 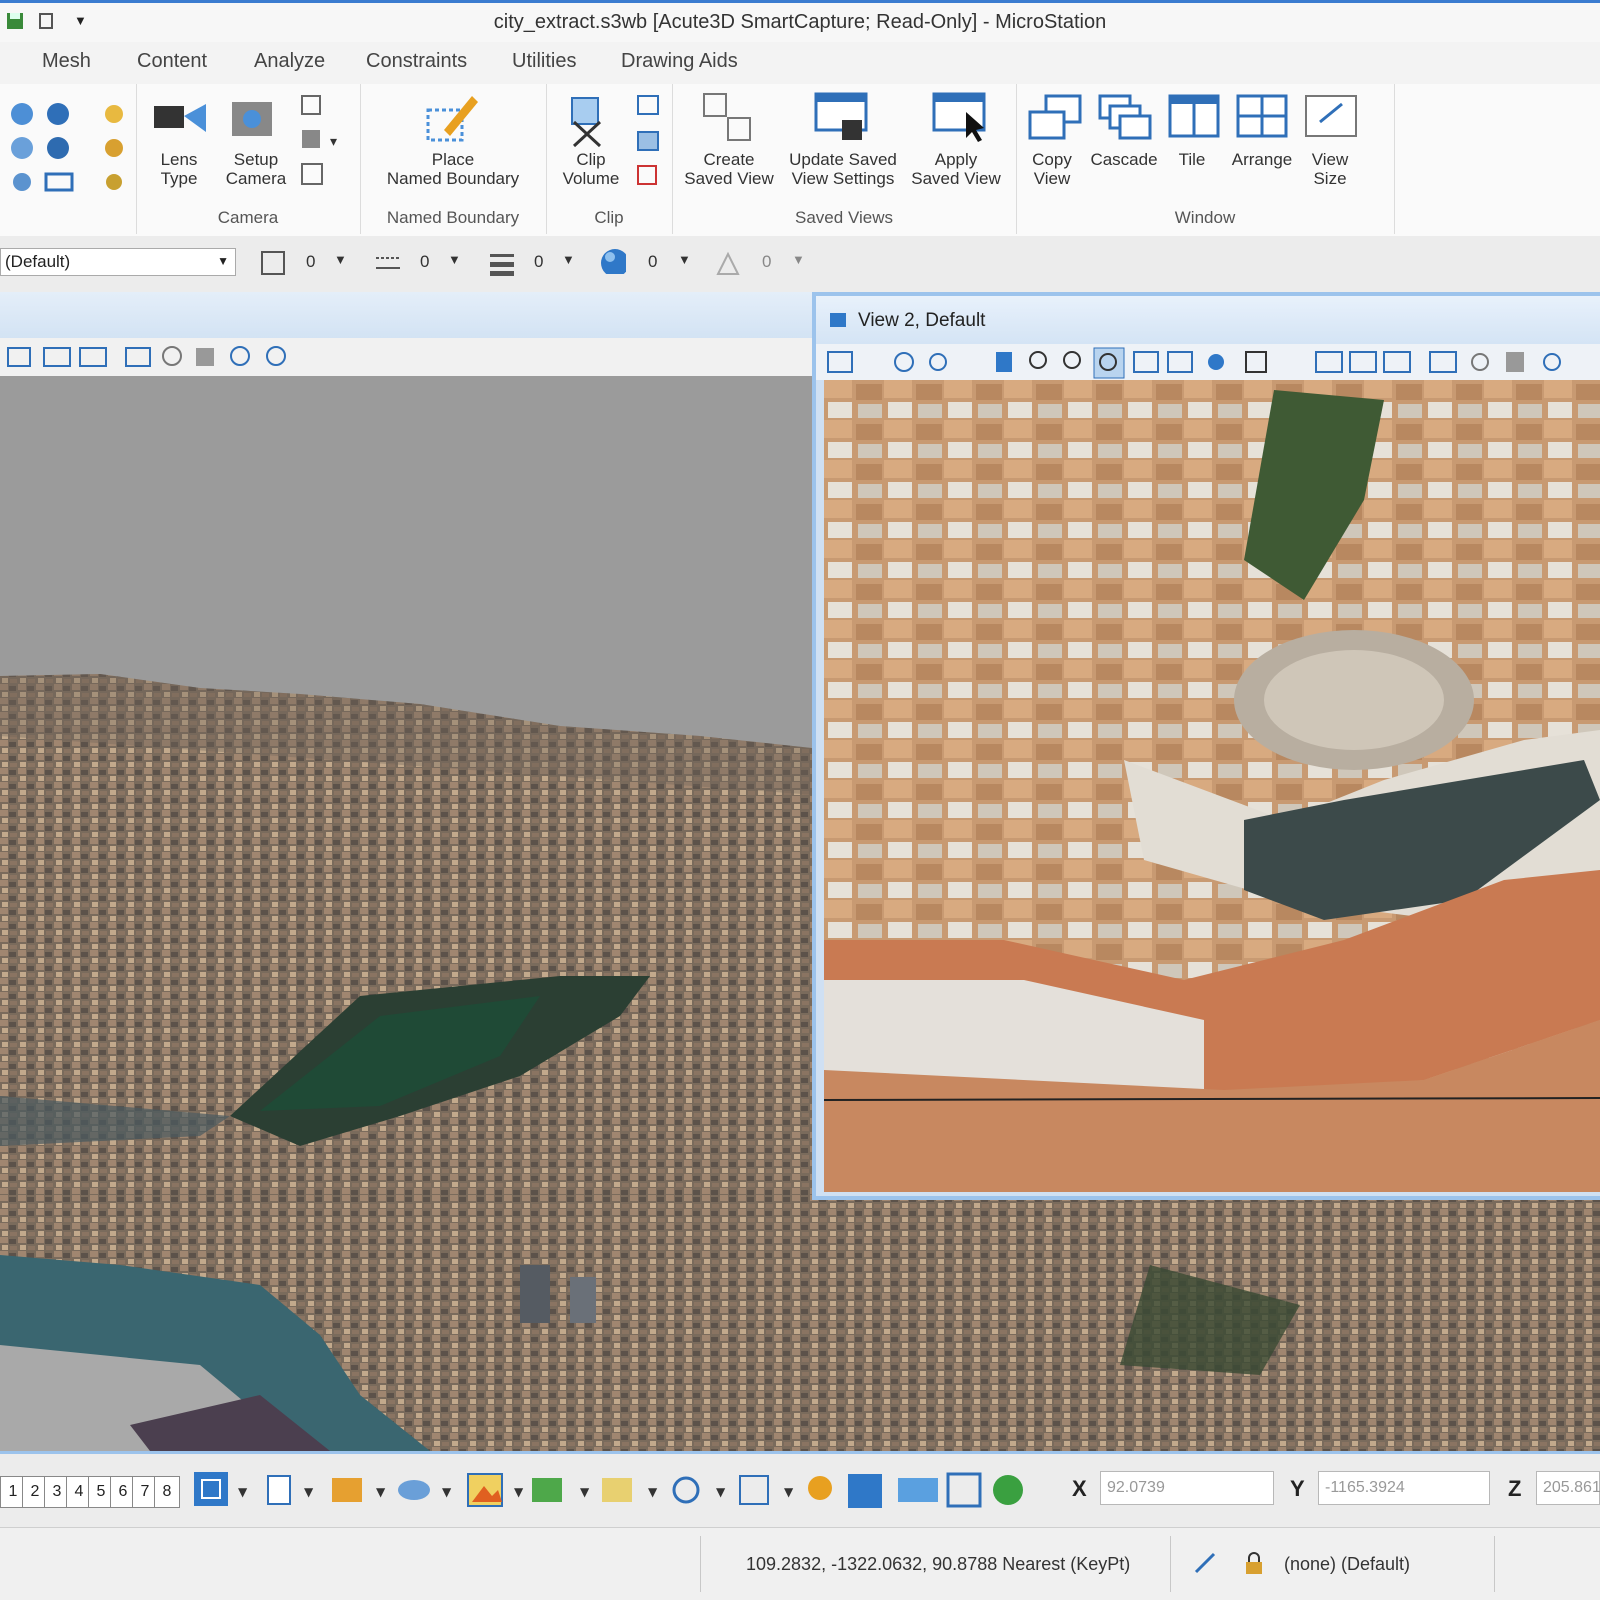 What do you see at coordinates (1056, 119) in the screenshot?
I see `copy-view-icon` at bounding box center [1056, 119].